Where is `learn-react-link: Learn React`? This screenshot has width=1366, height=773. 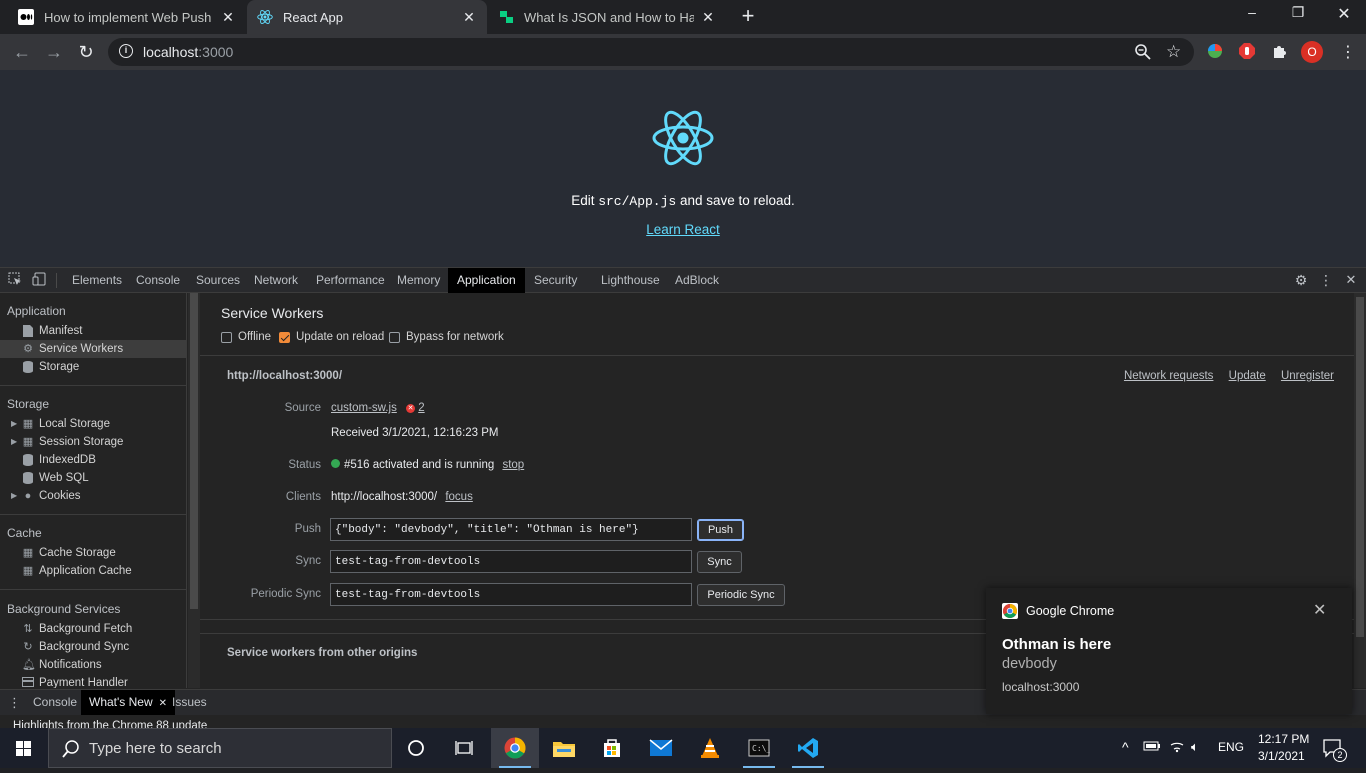 learn-react-link: Learn React is located at coordinates (683, 229).